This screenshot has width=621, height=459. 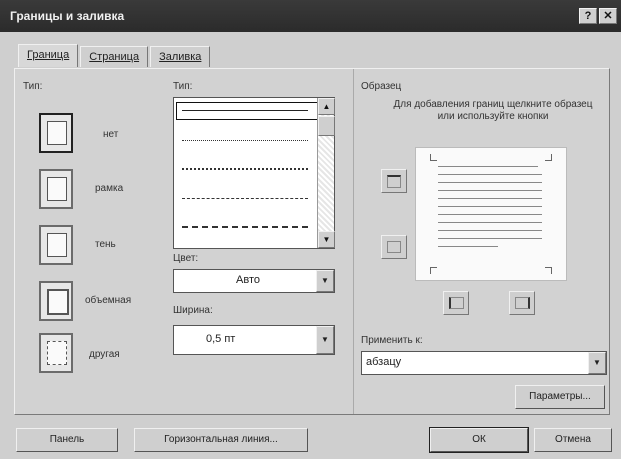 I want to click on type-box-label: рамка, so click(x=109, y=188).